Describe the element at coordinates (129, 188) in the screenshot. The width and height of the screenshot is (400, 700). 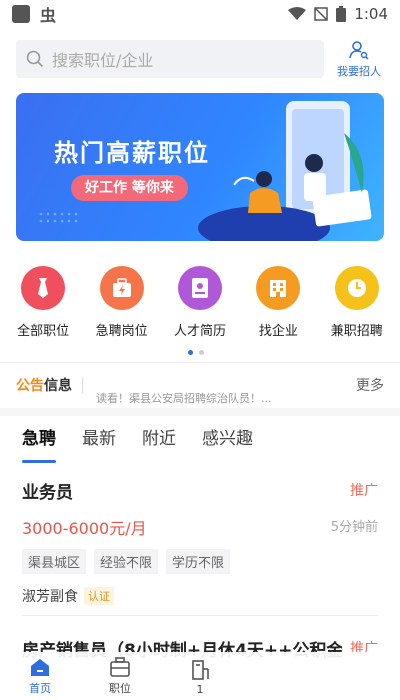
I see `banner-tag: 好工作 等你来` at that location.